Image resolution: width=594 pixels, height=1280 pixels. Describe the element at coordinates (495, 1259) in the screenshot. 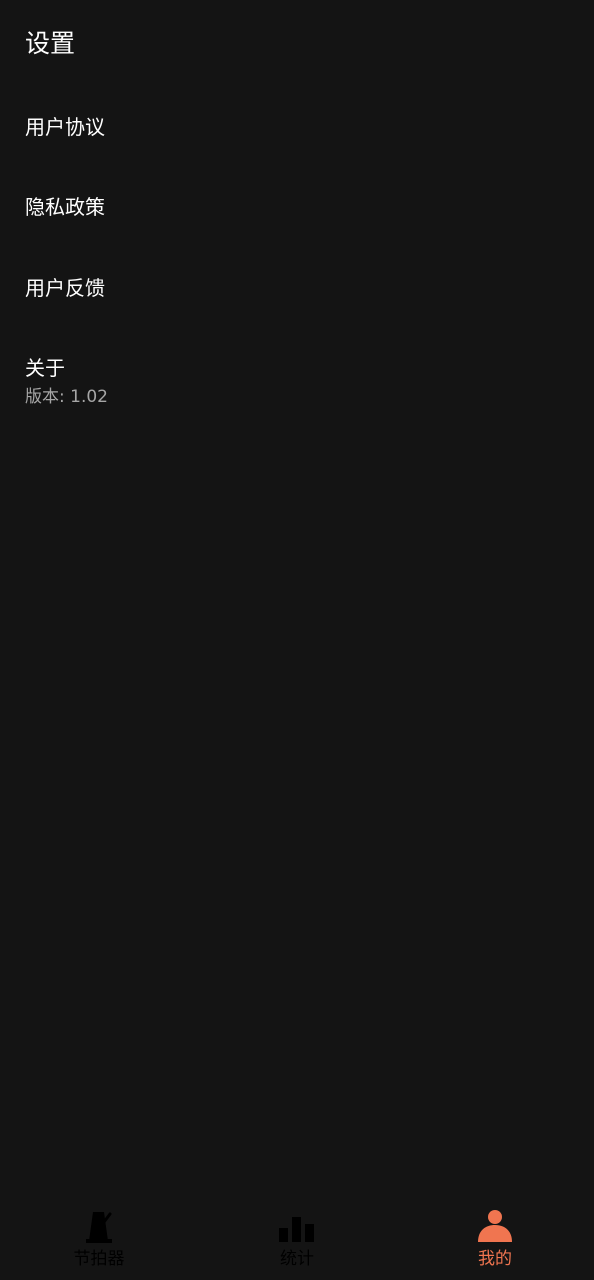

I see `tab-label: 我的` at that location.